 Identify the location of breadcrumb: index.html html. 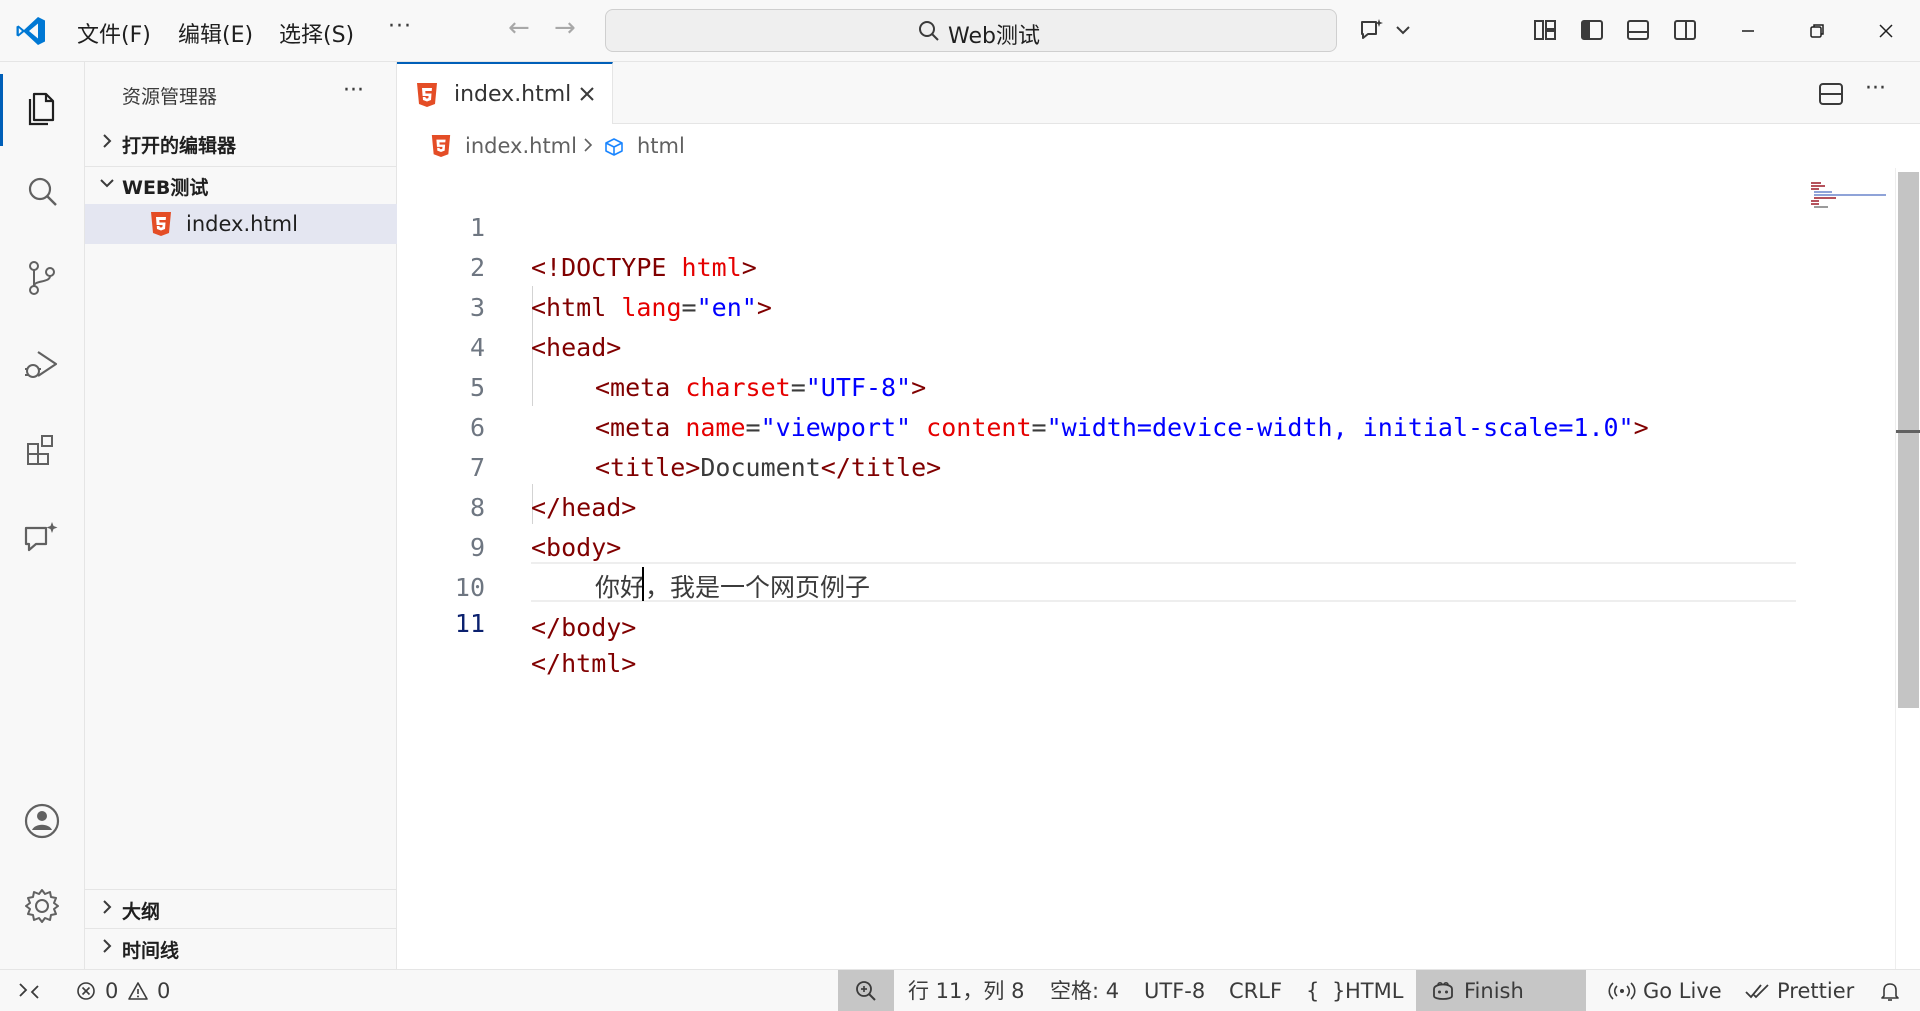
(1158, 146).